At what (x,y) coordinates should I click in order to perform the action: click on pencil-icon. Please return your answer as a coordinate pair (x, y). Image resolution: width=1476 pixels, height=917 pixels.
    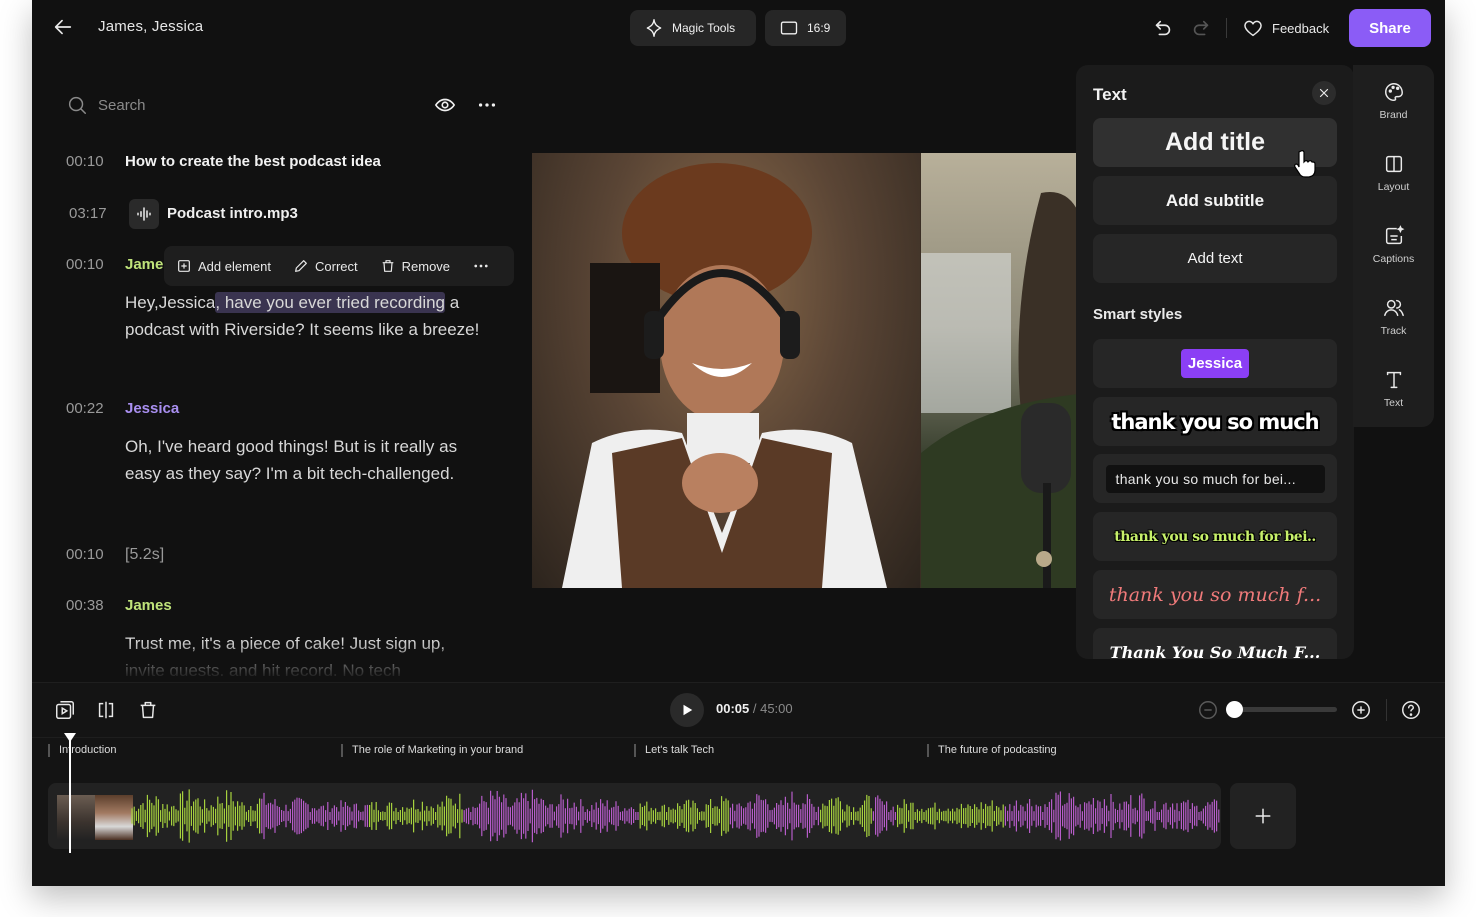
    Looking at the image, I should click on (301, 266).